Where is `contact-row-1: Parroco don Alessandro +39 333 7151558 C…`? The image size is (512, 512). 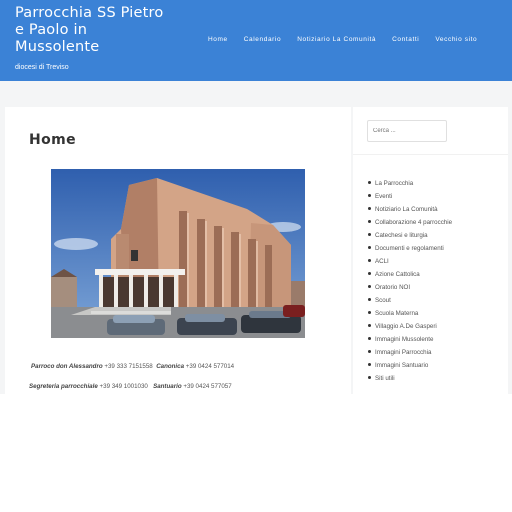 contact-row-1: Parroco don Alessandro +39 333 7151558 C… is located at coordinates (132, 366).